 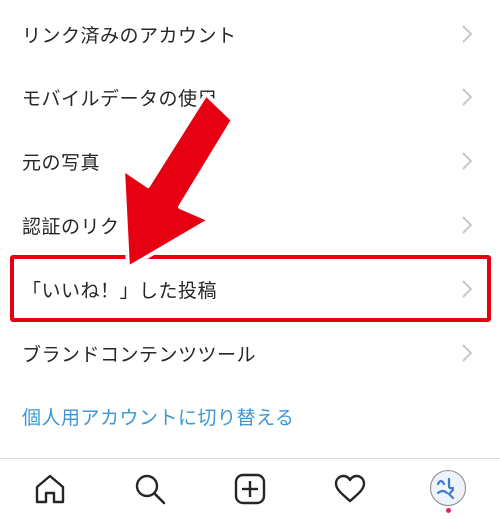 I want to click on bottom-tab-bar, so click(x=250, y=488).